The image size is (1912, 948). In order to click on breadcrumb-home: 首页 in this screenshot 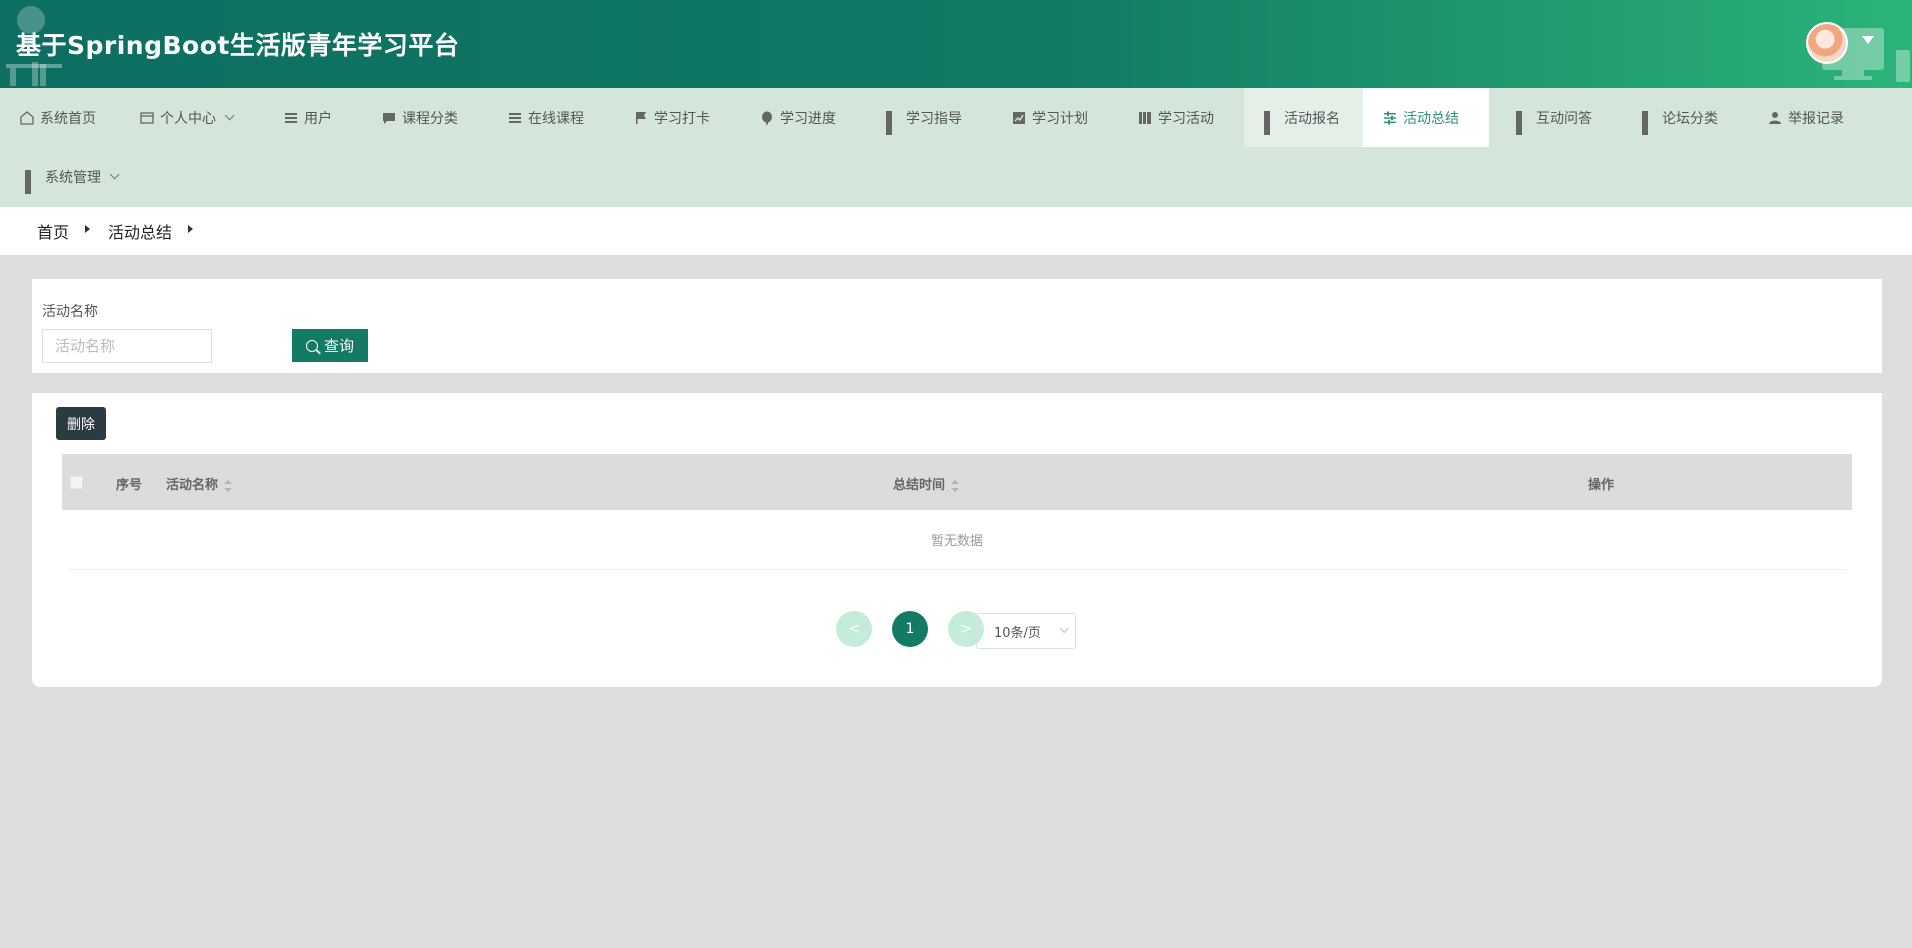, I will do `click(53, 231)`.